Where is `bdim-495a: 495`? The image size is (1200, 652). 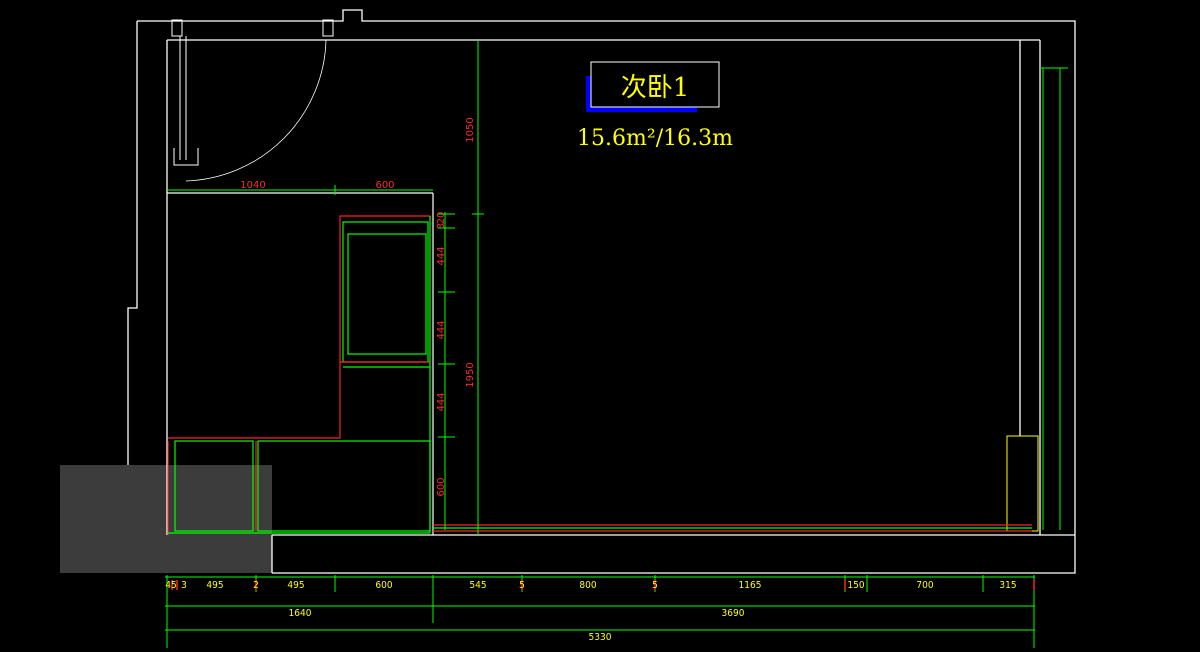
bdim-495a: 495 is located at coordinates (214, 585).